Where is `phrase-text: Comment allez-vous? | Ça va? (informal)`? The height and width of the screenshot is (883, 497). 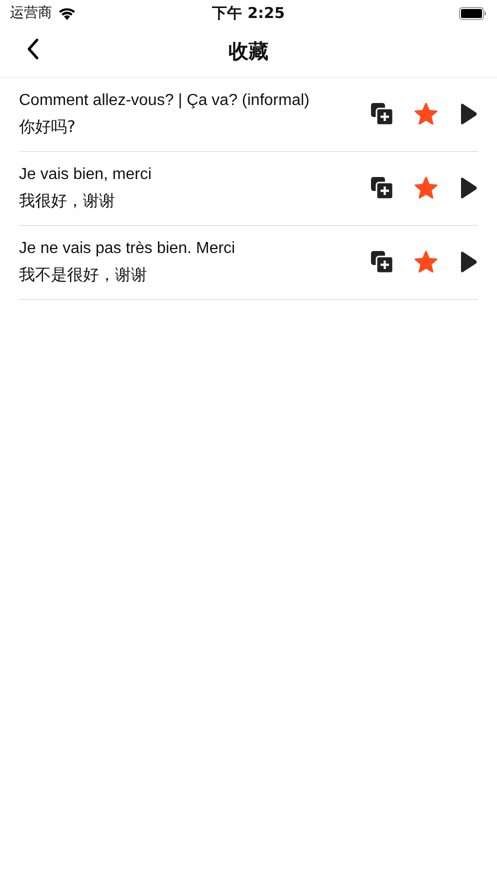
phrase-text: Comment allez-vous? | Ça va? (informal) is located at coordinates (164, 101).